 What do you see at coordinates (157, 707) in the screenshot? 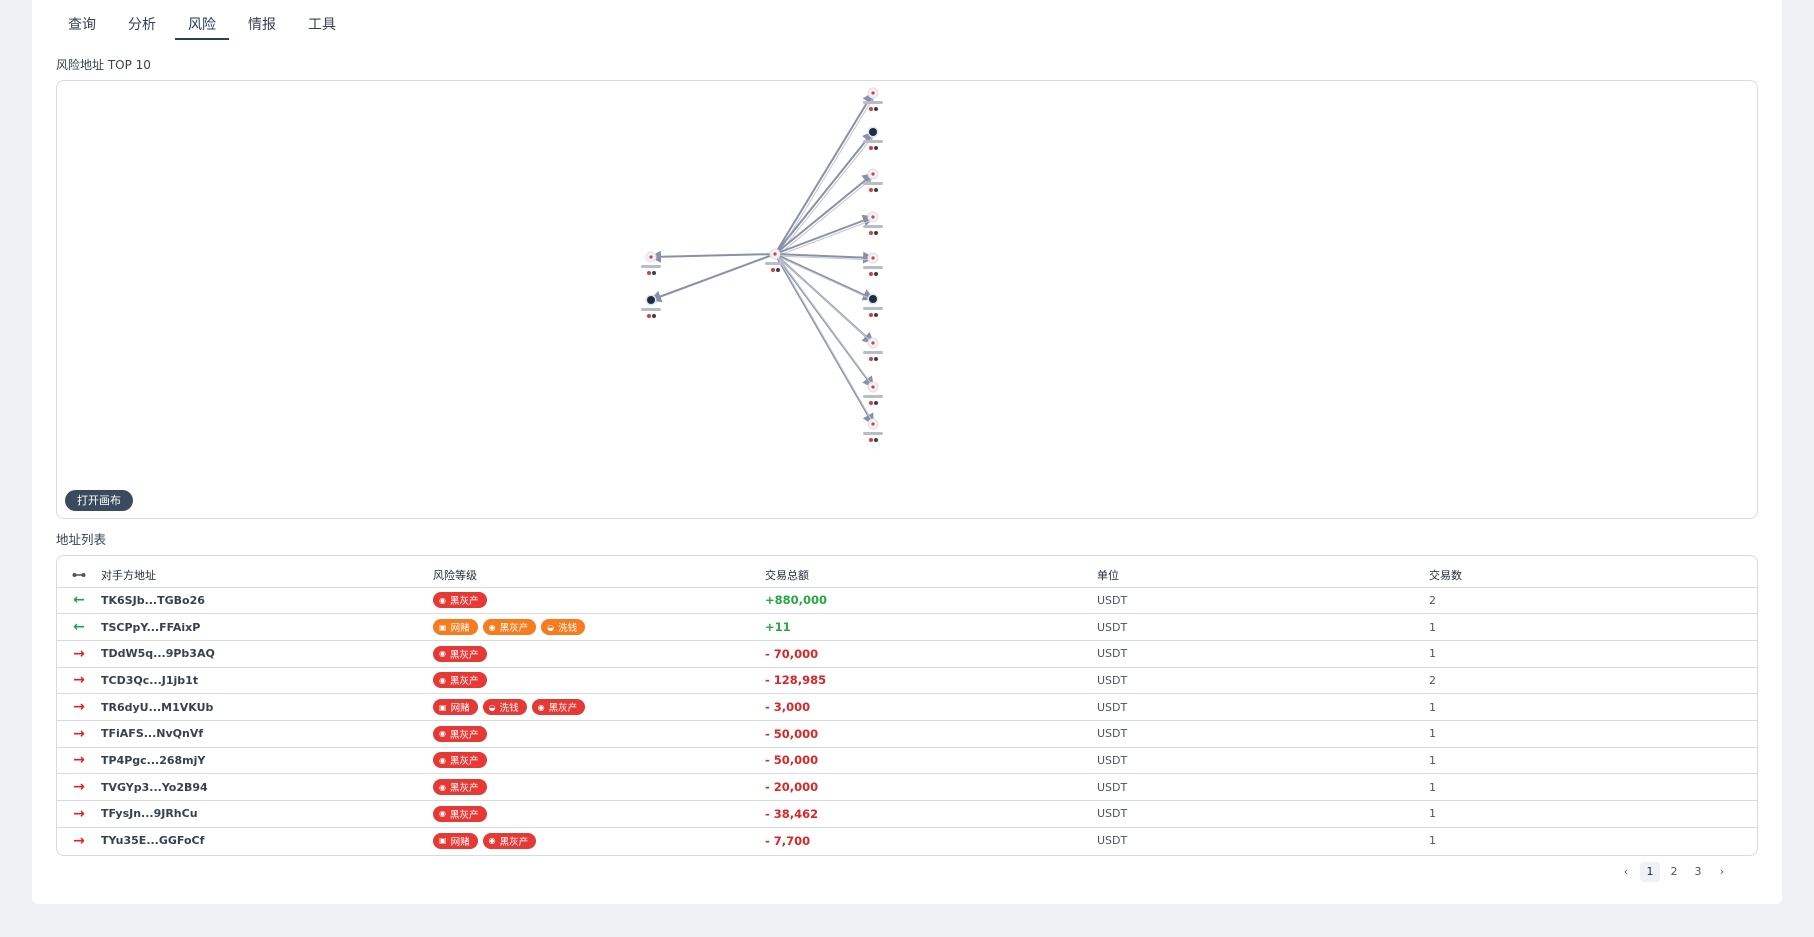
I see `counterparty-address: TR6dyU...M1VKUb` at bounding box center [157, 707].